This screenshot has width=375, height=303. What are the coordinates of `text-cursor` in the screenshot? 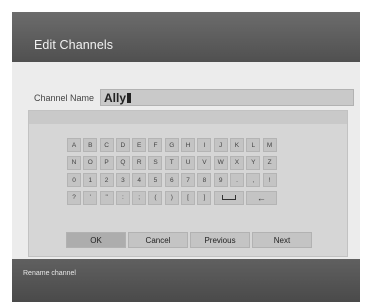 It's located at (129, 97).